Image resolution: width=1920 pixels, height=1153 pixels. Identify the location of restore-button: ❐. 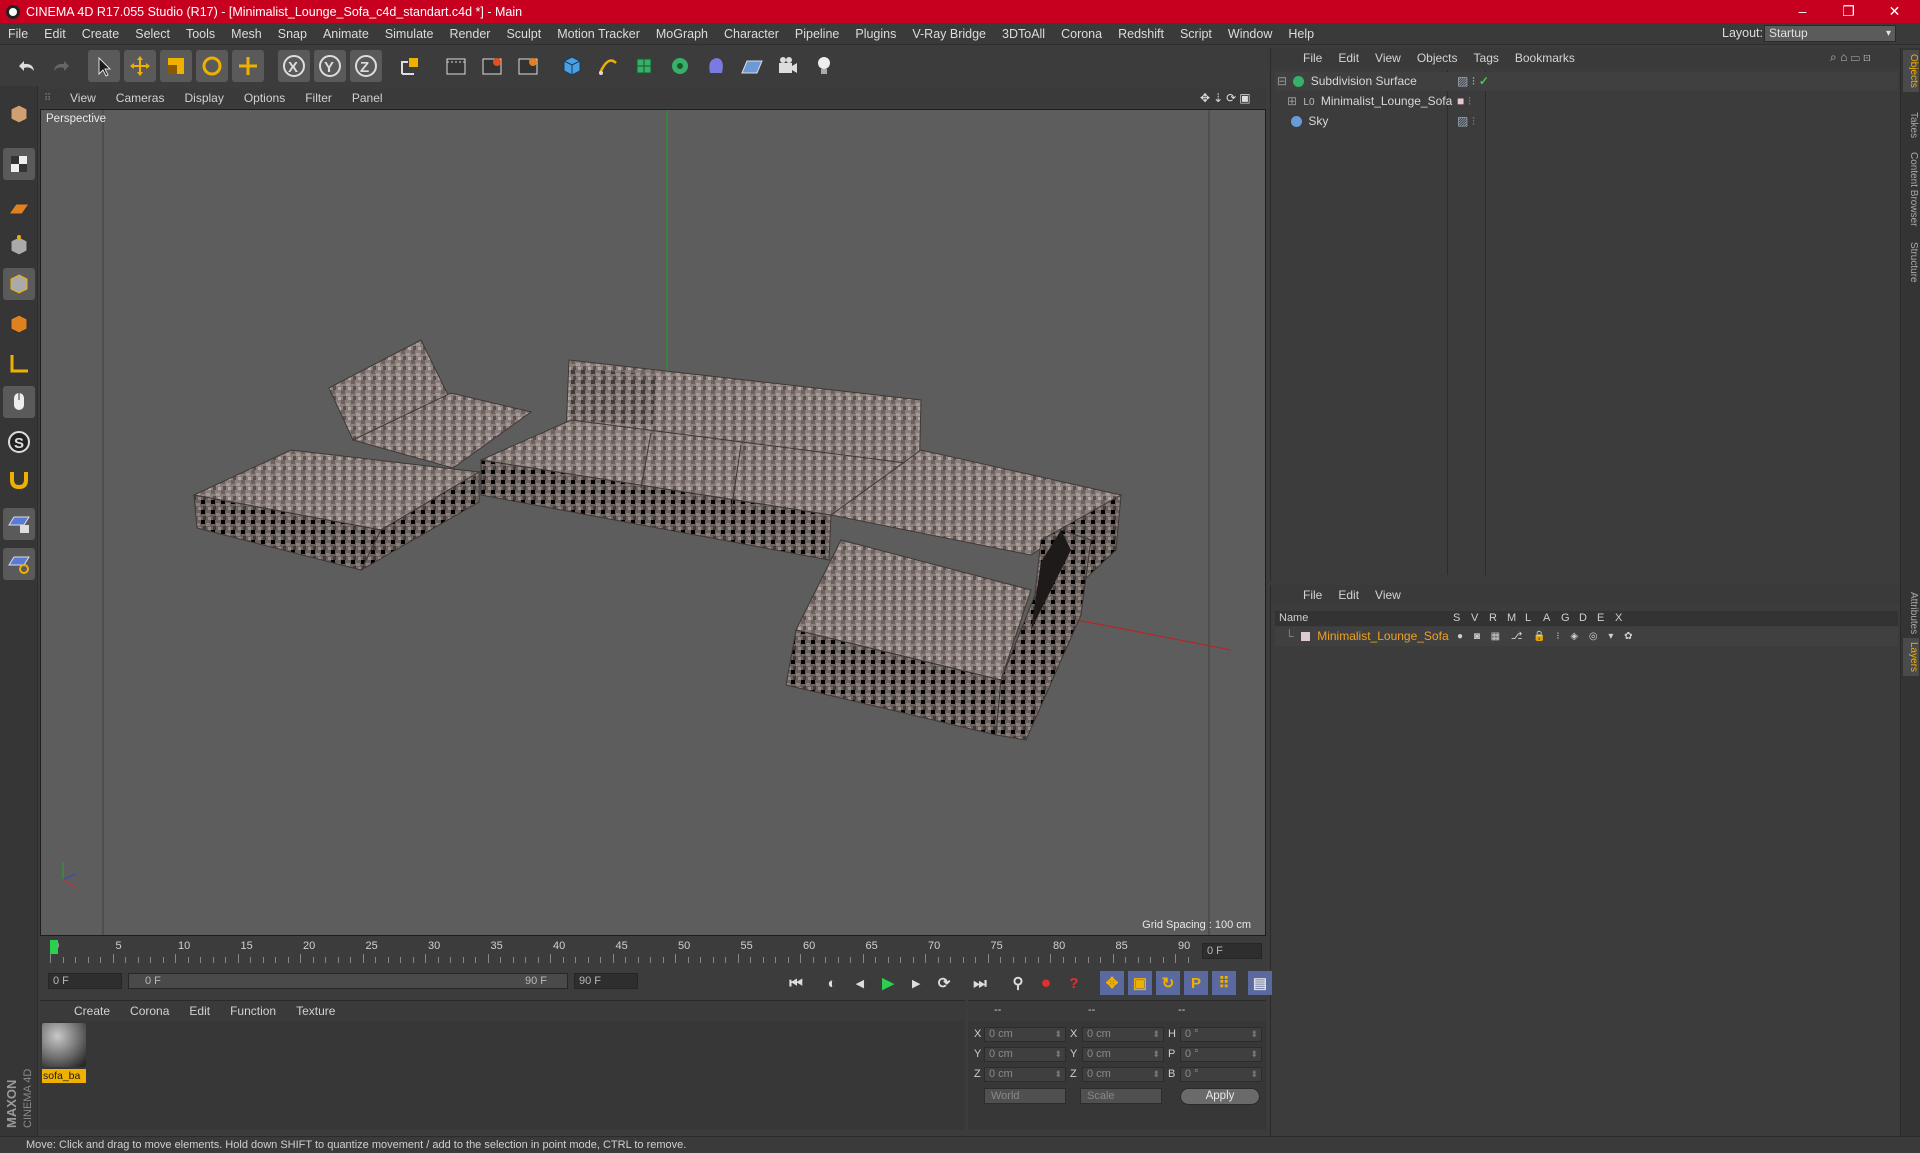
(1848, 11).